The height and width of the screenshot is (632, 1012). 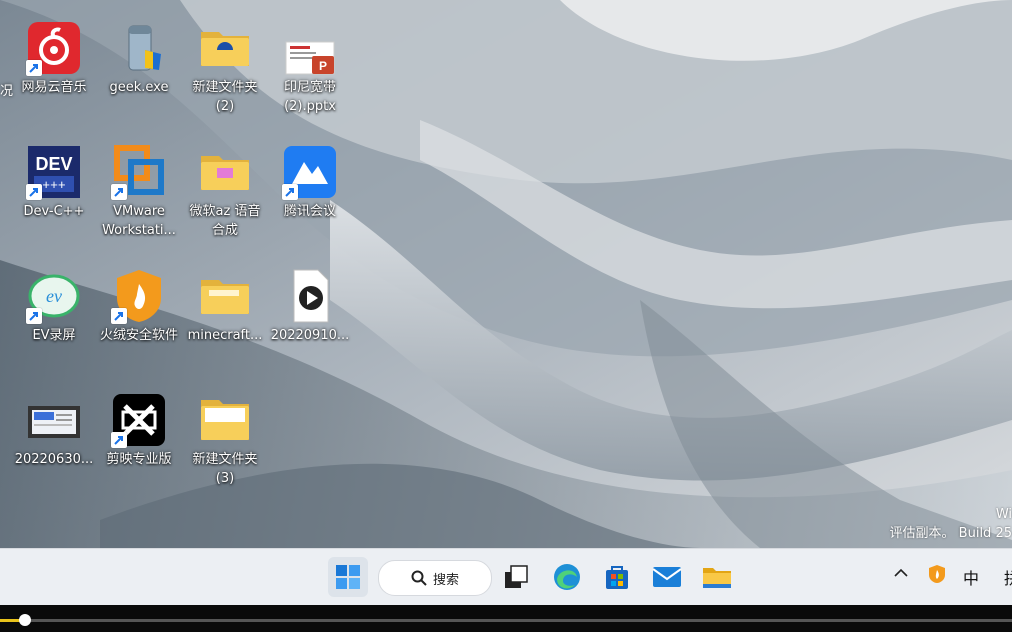 What do you see at coordinates (971, 577) in the screenshot?
I see `ime-indicator: 中` at bounding box center [971, 577].